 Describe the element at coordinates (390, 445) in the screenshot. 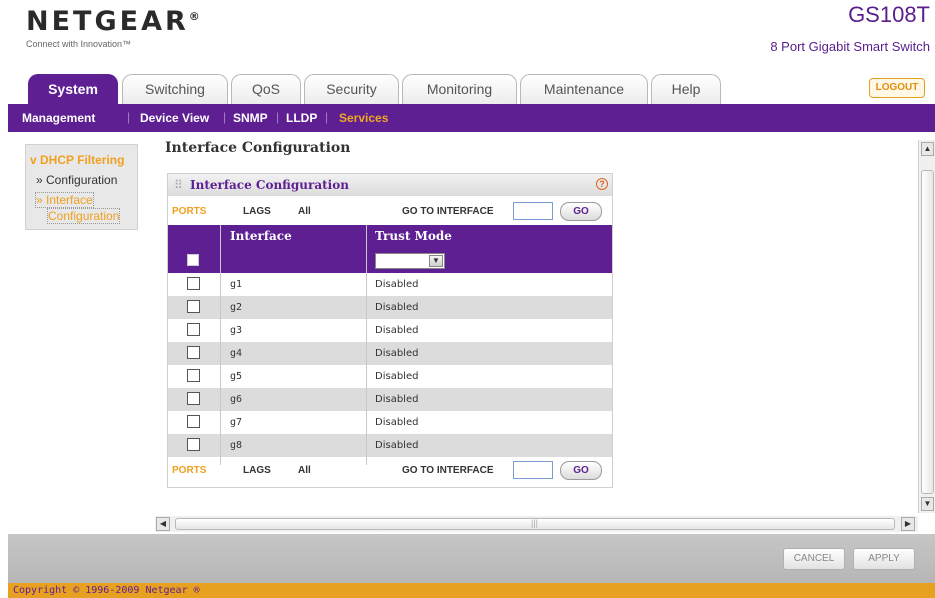

I see `table-row: g8 Disabled` at that location.